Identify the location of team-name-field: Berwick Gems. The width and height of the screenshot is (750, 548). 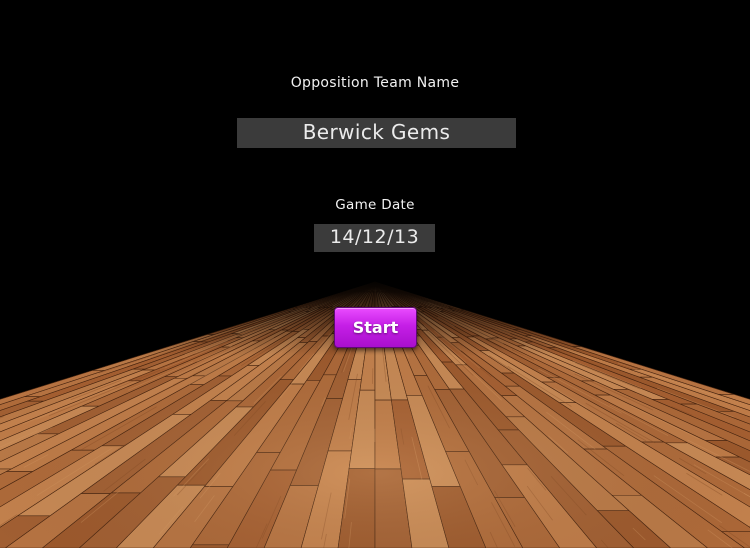
(376, 133).